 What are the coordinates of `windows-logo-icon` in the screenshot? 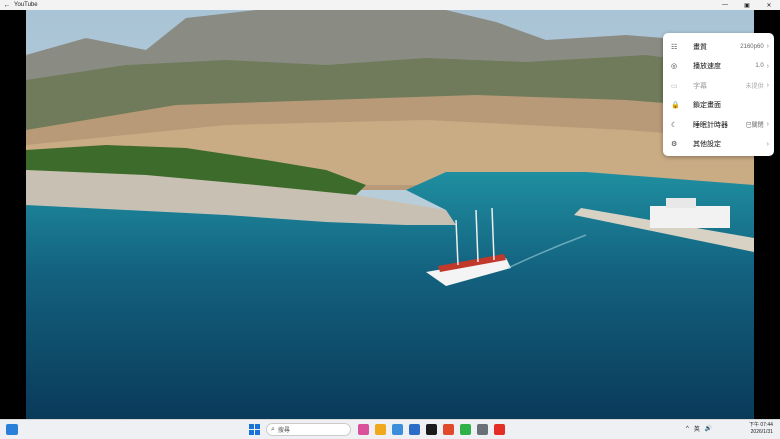 It's located at (251, 426).